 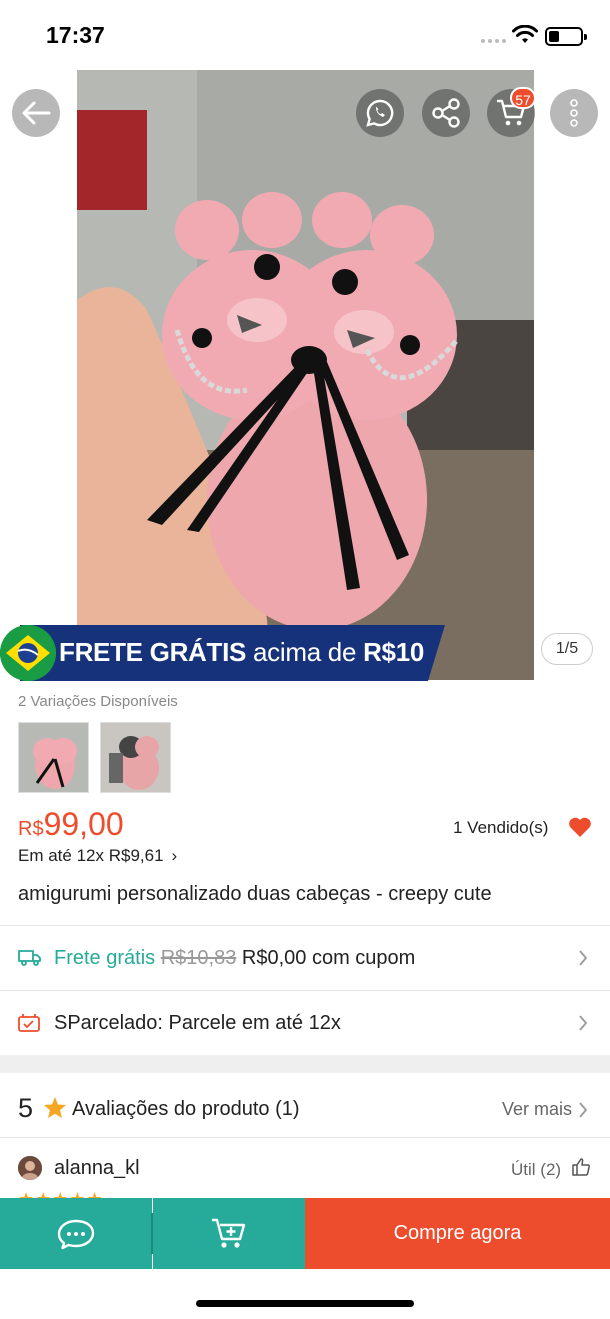 I want to click on useful-count: Útil (2), so click(x=536, y=1170).